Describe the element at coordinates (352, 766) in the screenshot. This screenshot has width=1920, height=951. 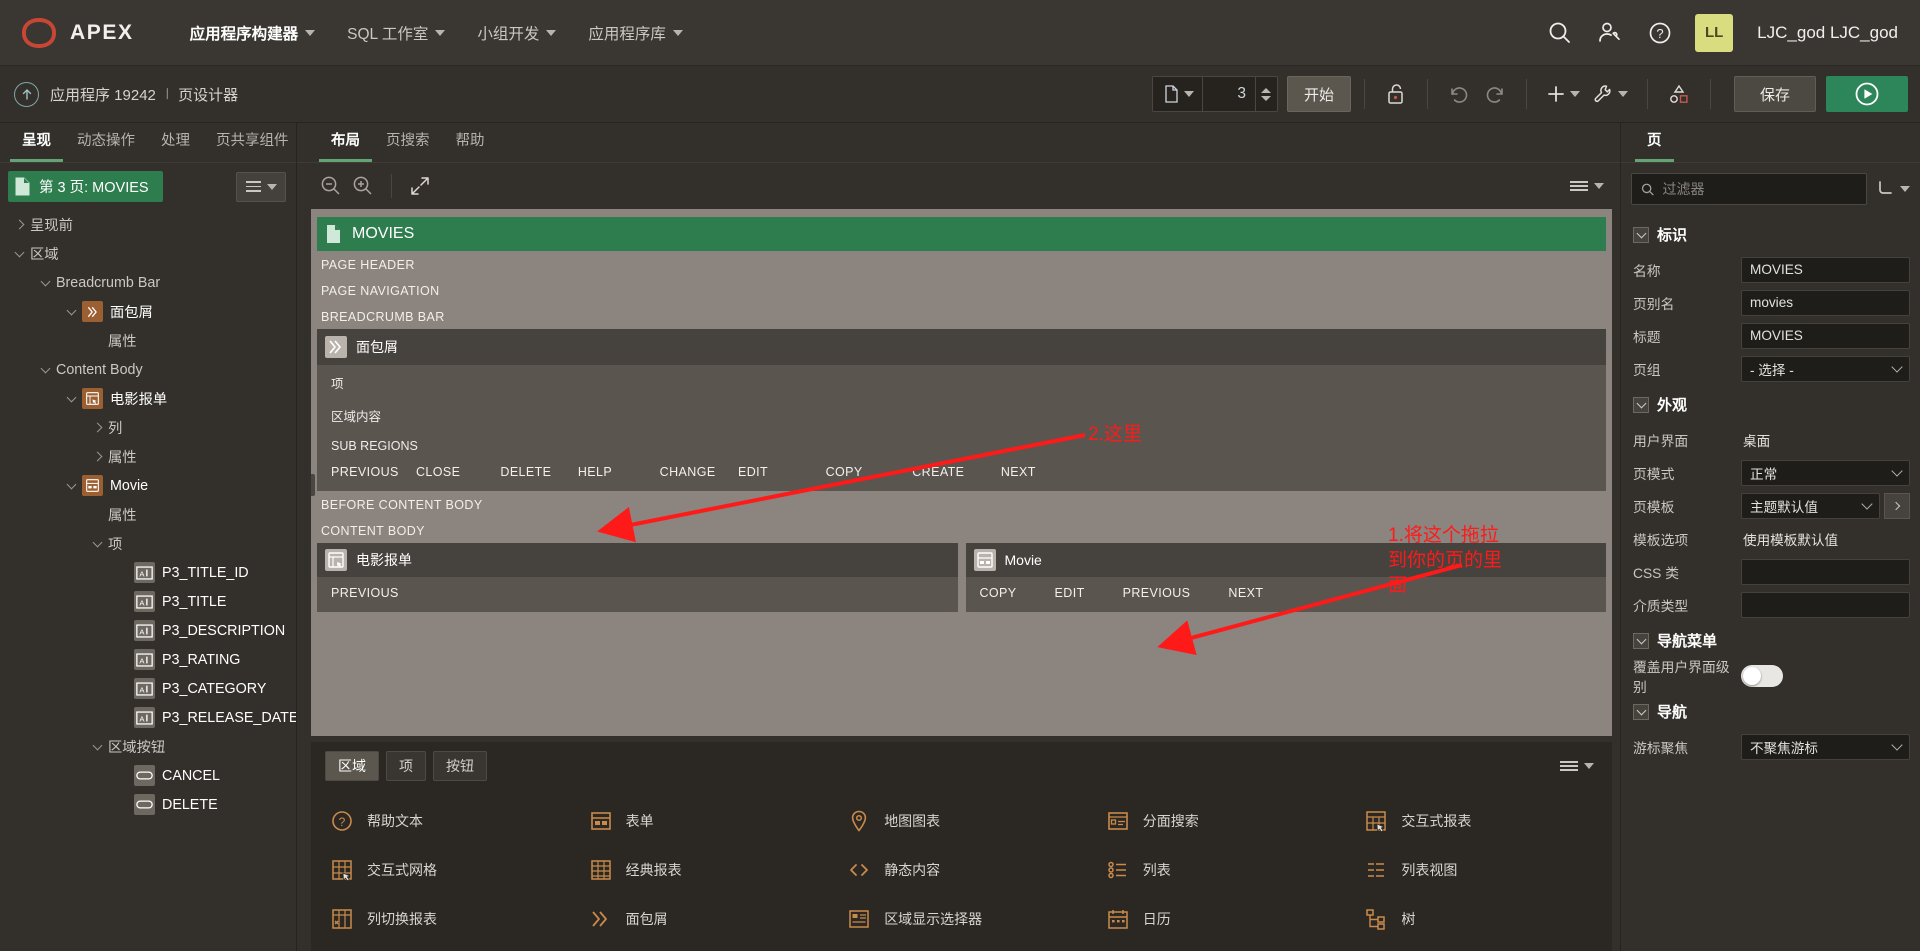
I see `gallery-tab-regions: 区域` at that location.